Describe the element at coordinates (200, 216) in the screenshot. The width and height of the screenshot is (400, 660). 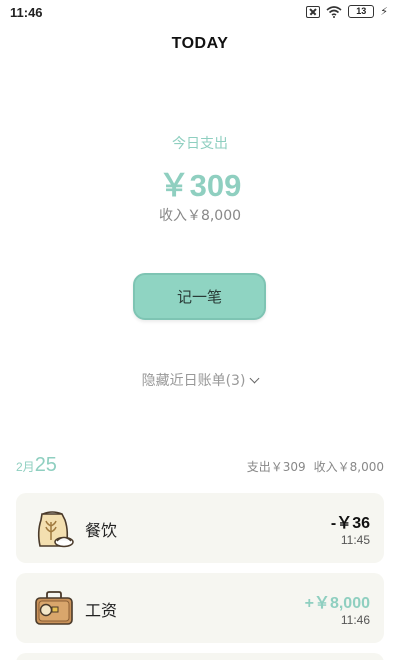
I see `today-income: 收入￥8,000` at that location.